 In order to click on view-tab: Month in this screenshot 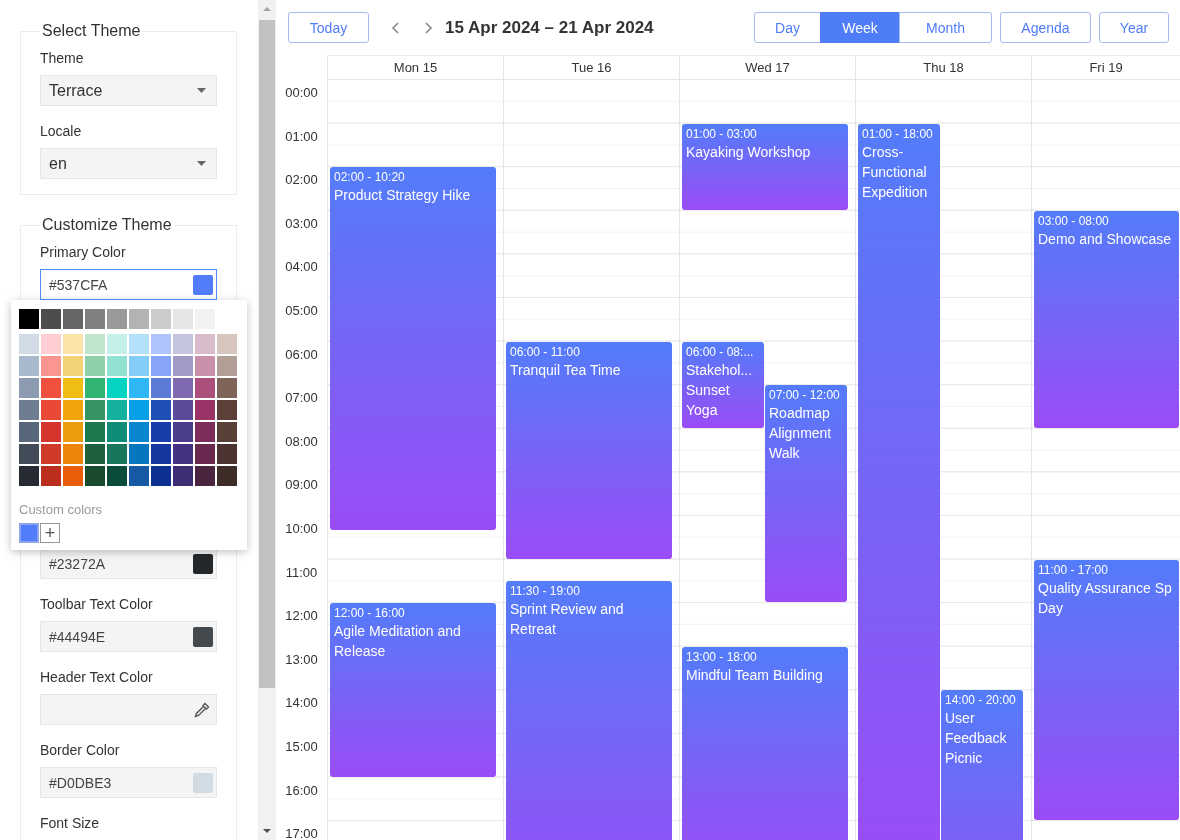, I will do `click(945, 27)`.